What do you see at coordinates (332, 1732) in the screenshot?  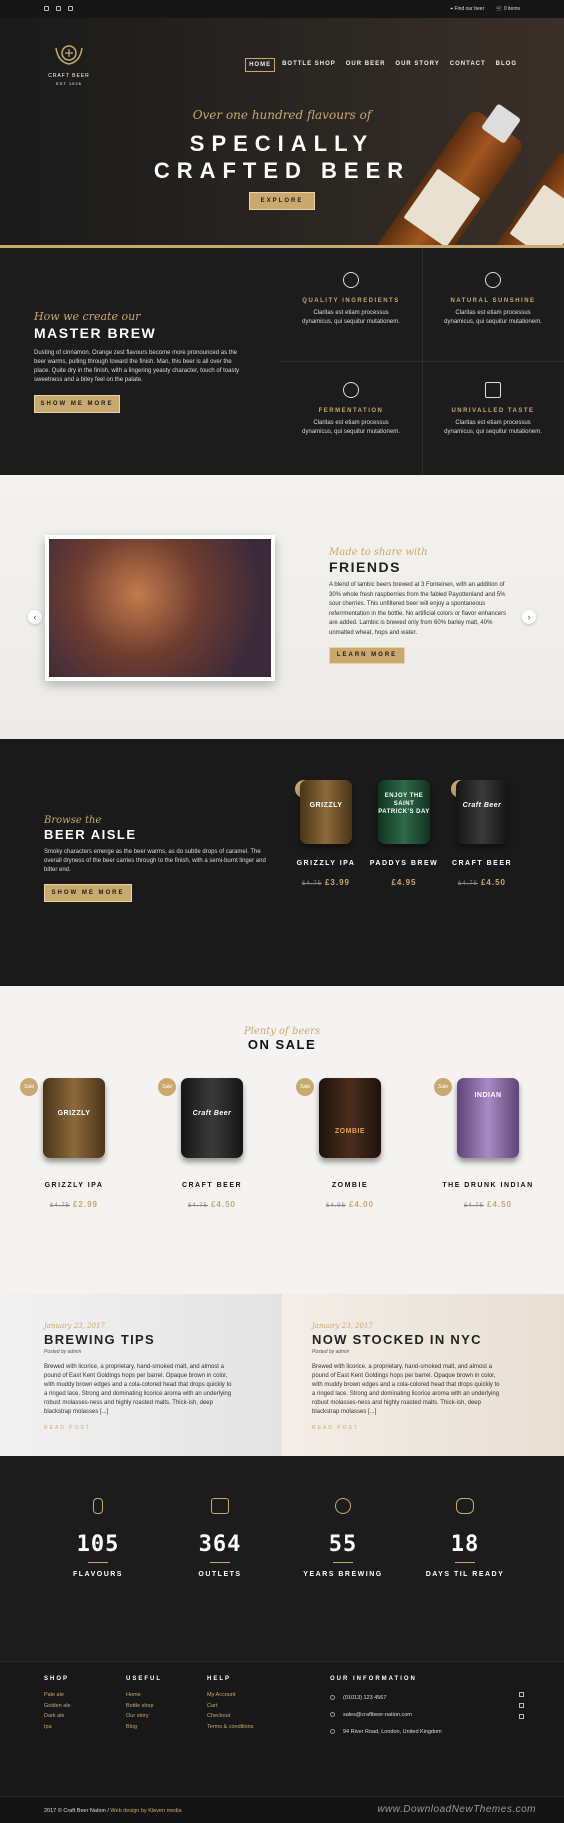 I see `map-pin-icon` at bounding box center [332, 1732].